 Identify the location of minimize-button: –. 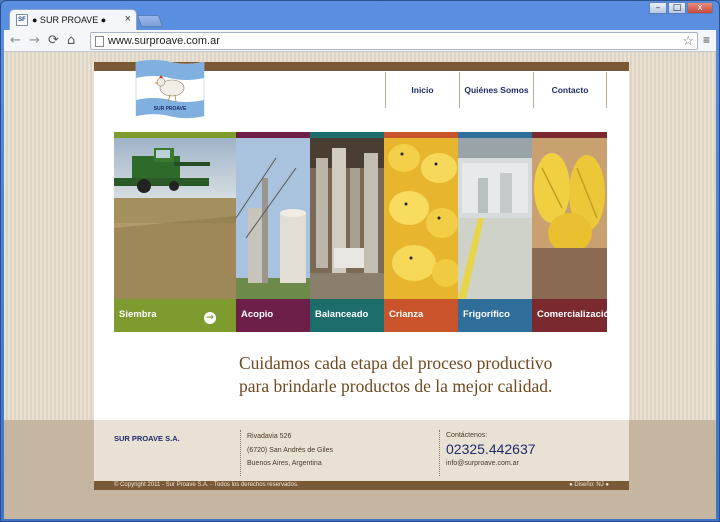
(658, 8).